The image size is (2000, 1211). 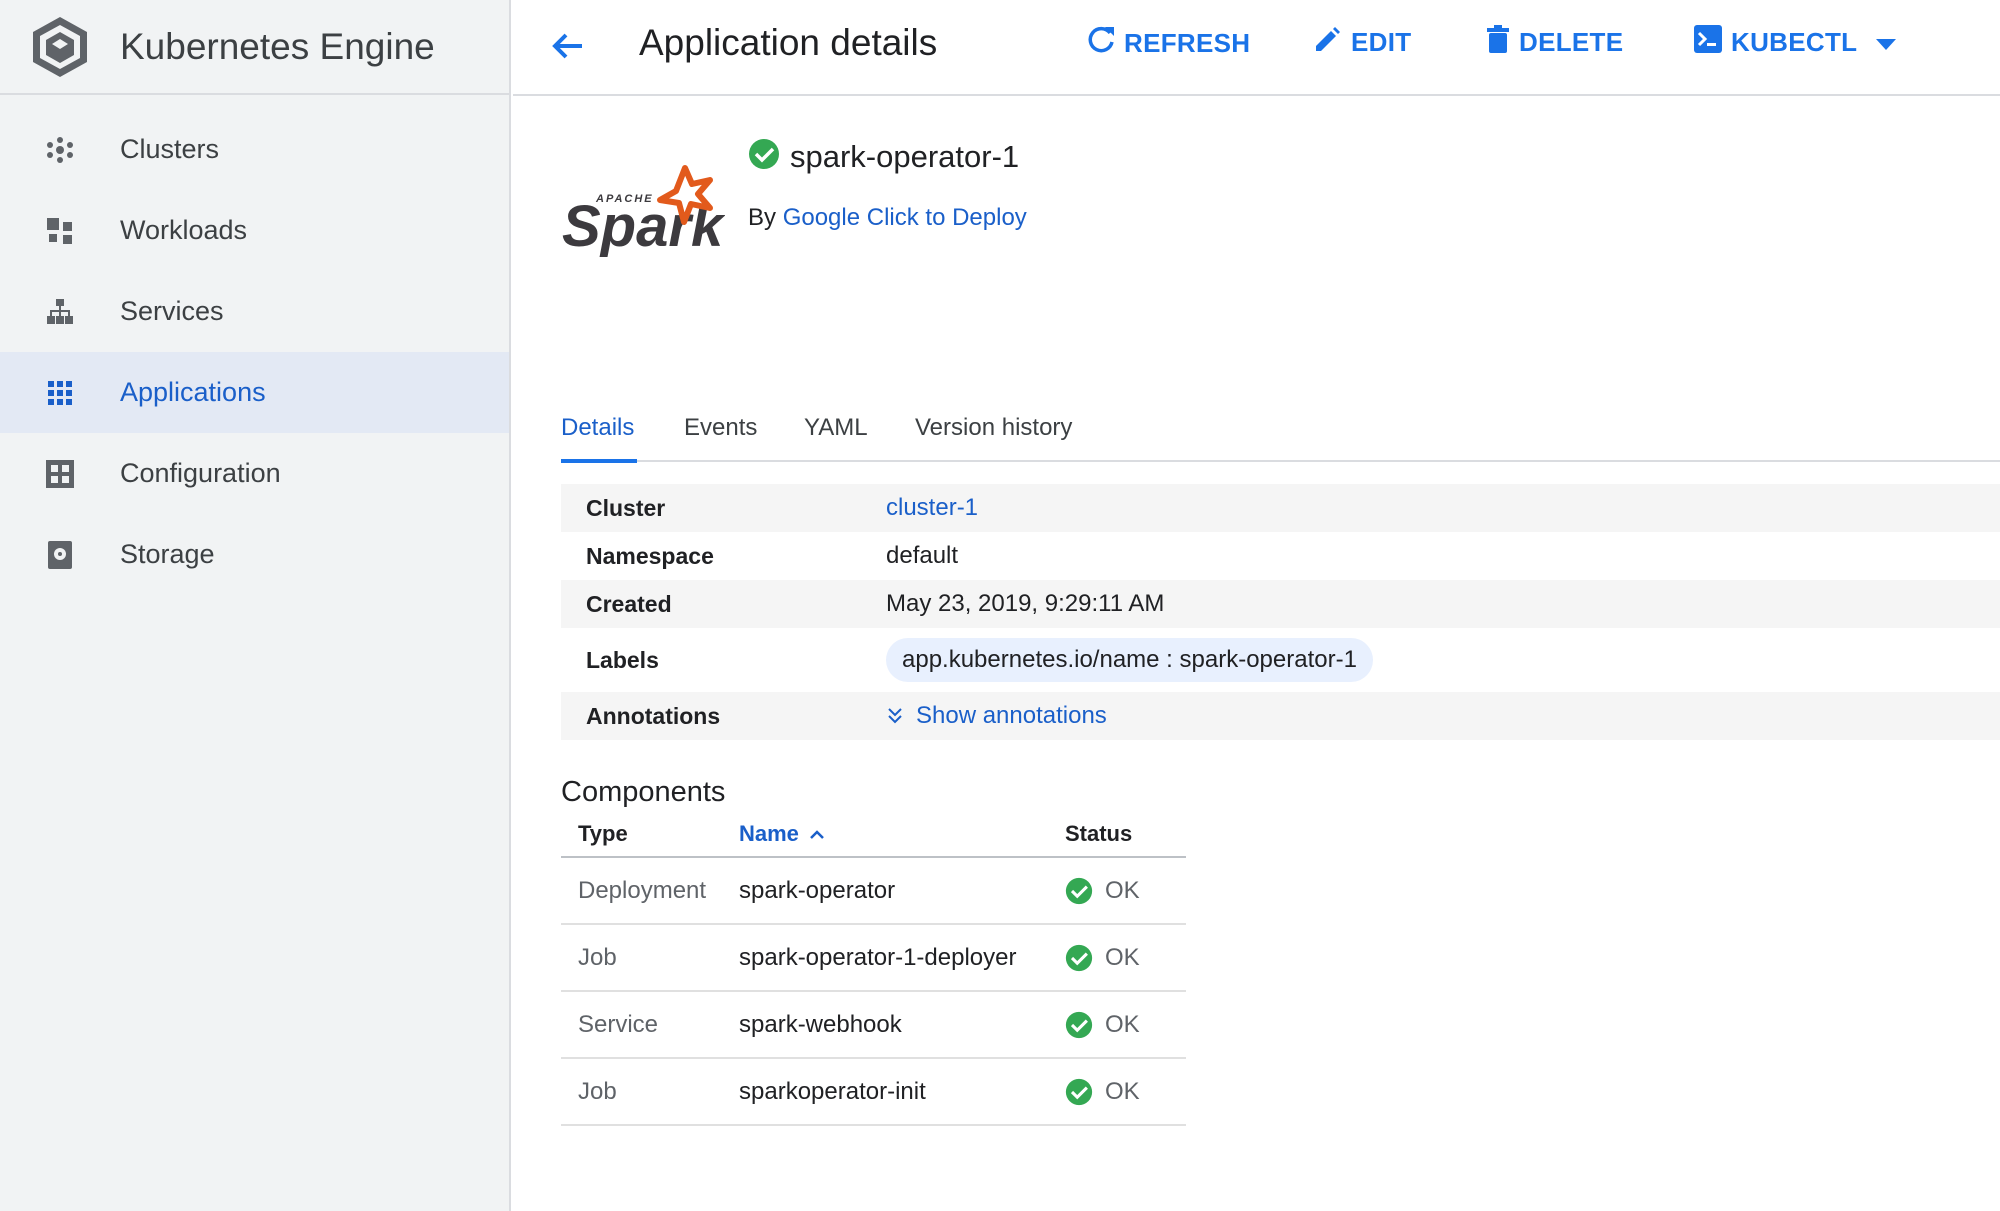 I want to click on table-row: Job sparkoperator-init OK, so click(x=873, y=1092).